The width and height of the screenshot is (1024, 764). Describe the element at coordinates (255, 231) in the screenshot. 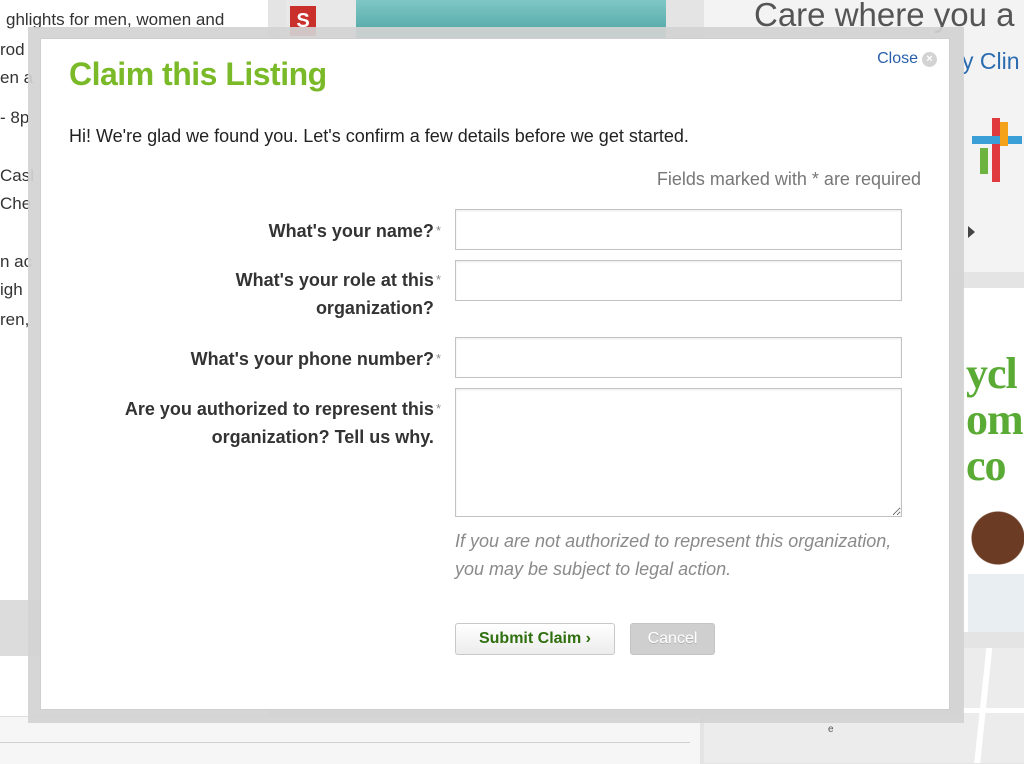

I see `name-label: What's your name? *` at that location.